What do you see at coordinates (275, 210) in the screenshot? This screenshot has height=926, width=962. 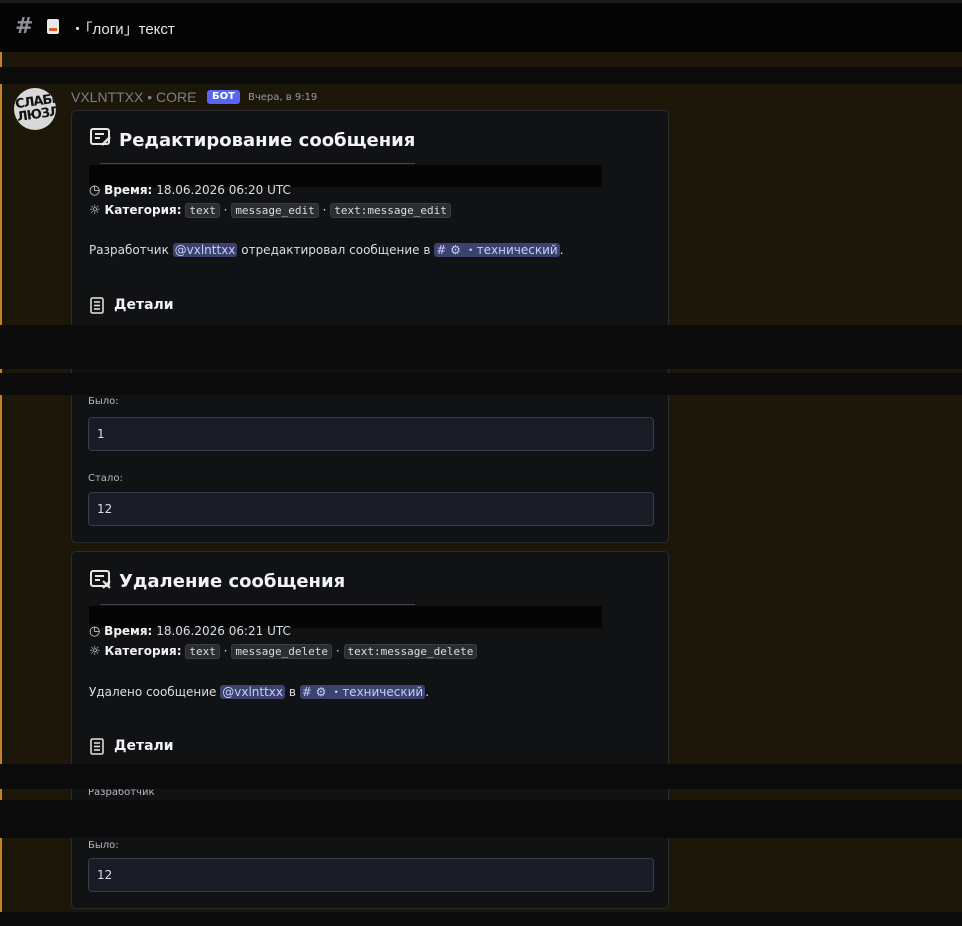 I see `category-tag: message_edit` at bounding box center [275, 210].